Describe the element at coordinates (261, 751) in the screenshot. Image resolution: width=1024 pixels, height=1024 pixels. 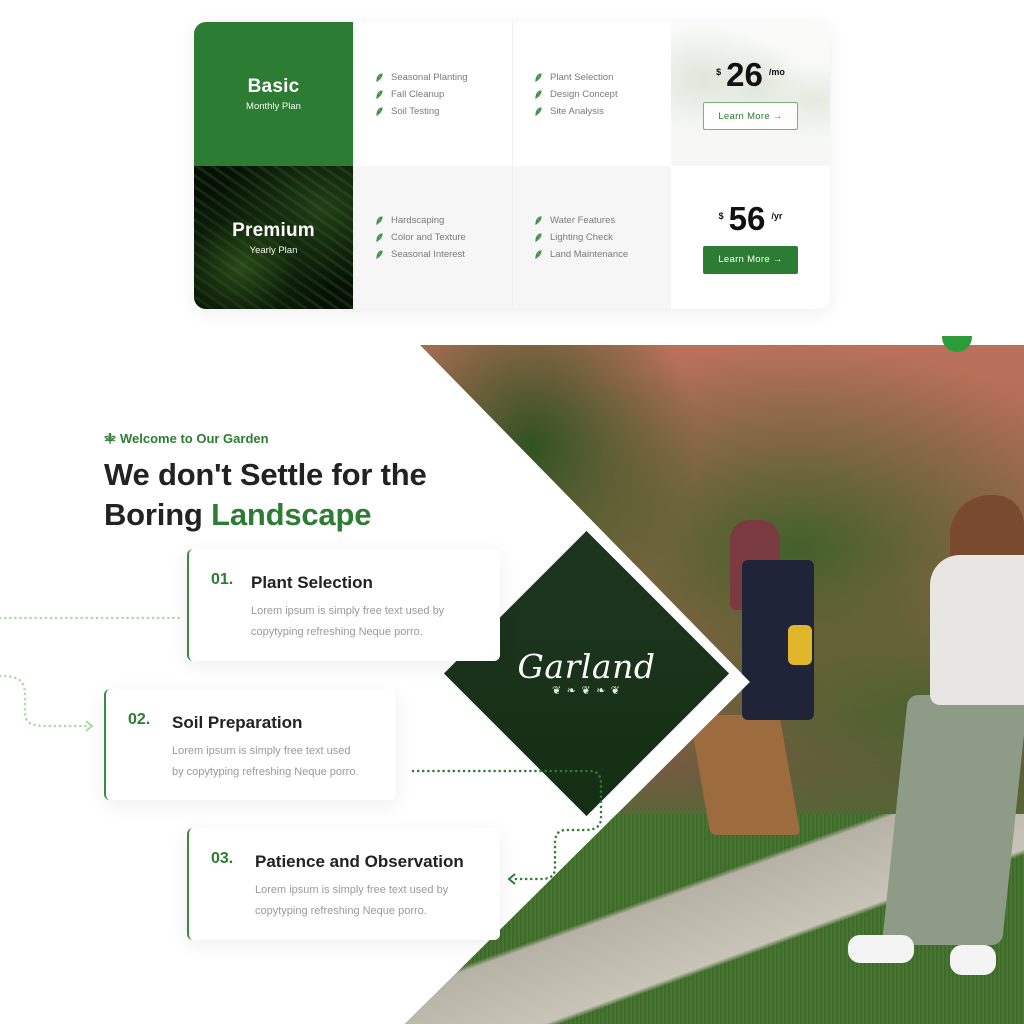
I see `description-line: Lorem ipsum is simply free text used` at that location.